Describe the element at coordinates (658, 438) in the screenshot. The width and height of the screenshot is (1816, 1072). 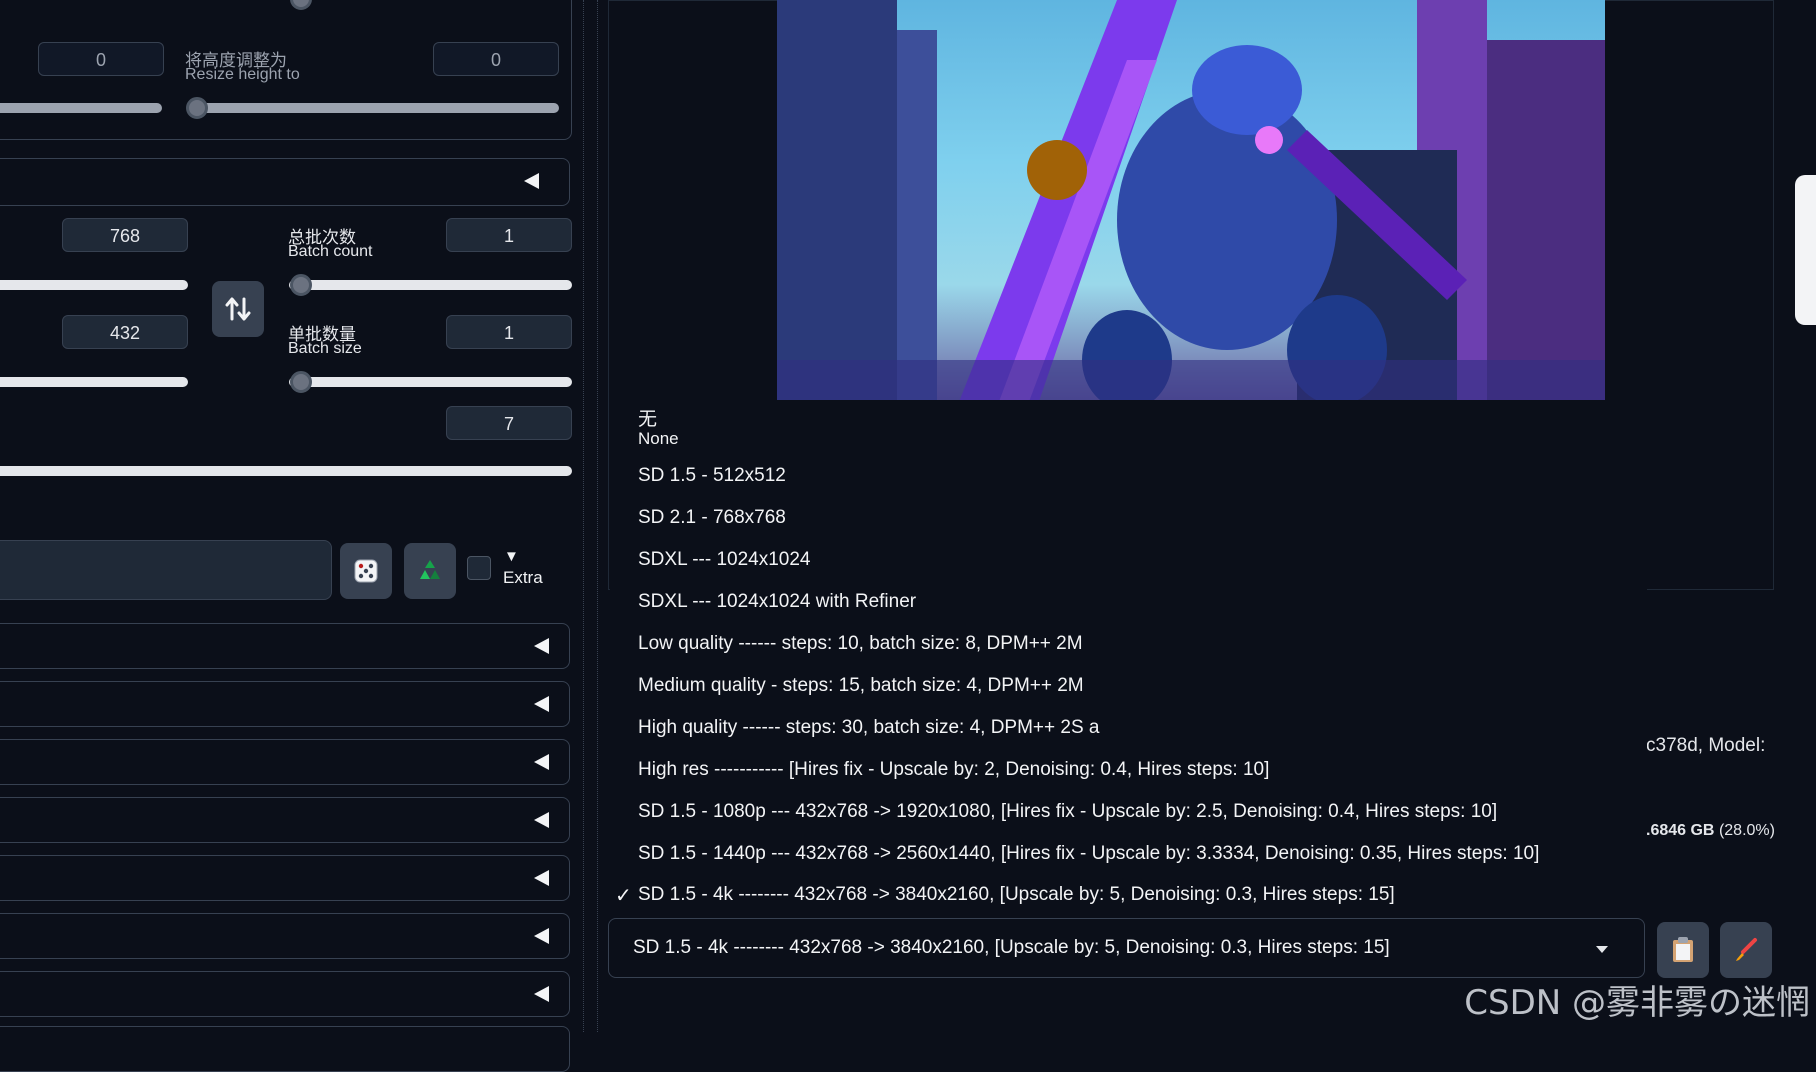
I see `option-label-en: None` at that location.